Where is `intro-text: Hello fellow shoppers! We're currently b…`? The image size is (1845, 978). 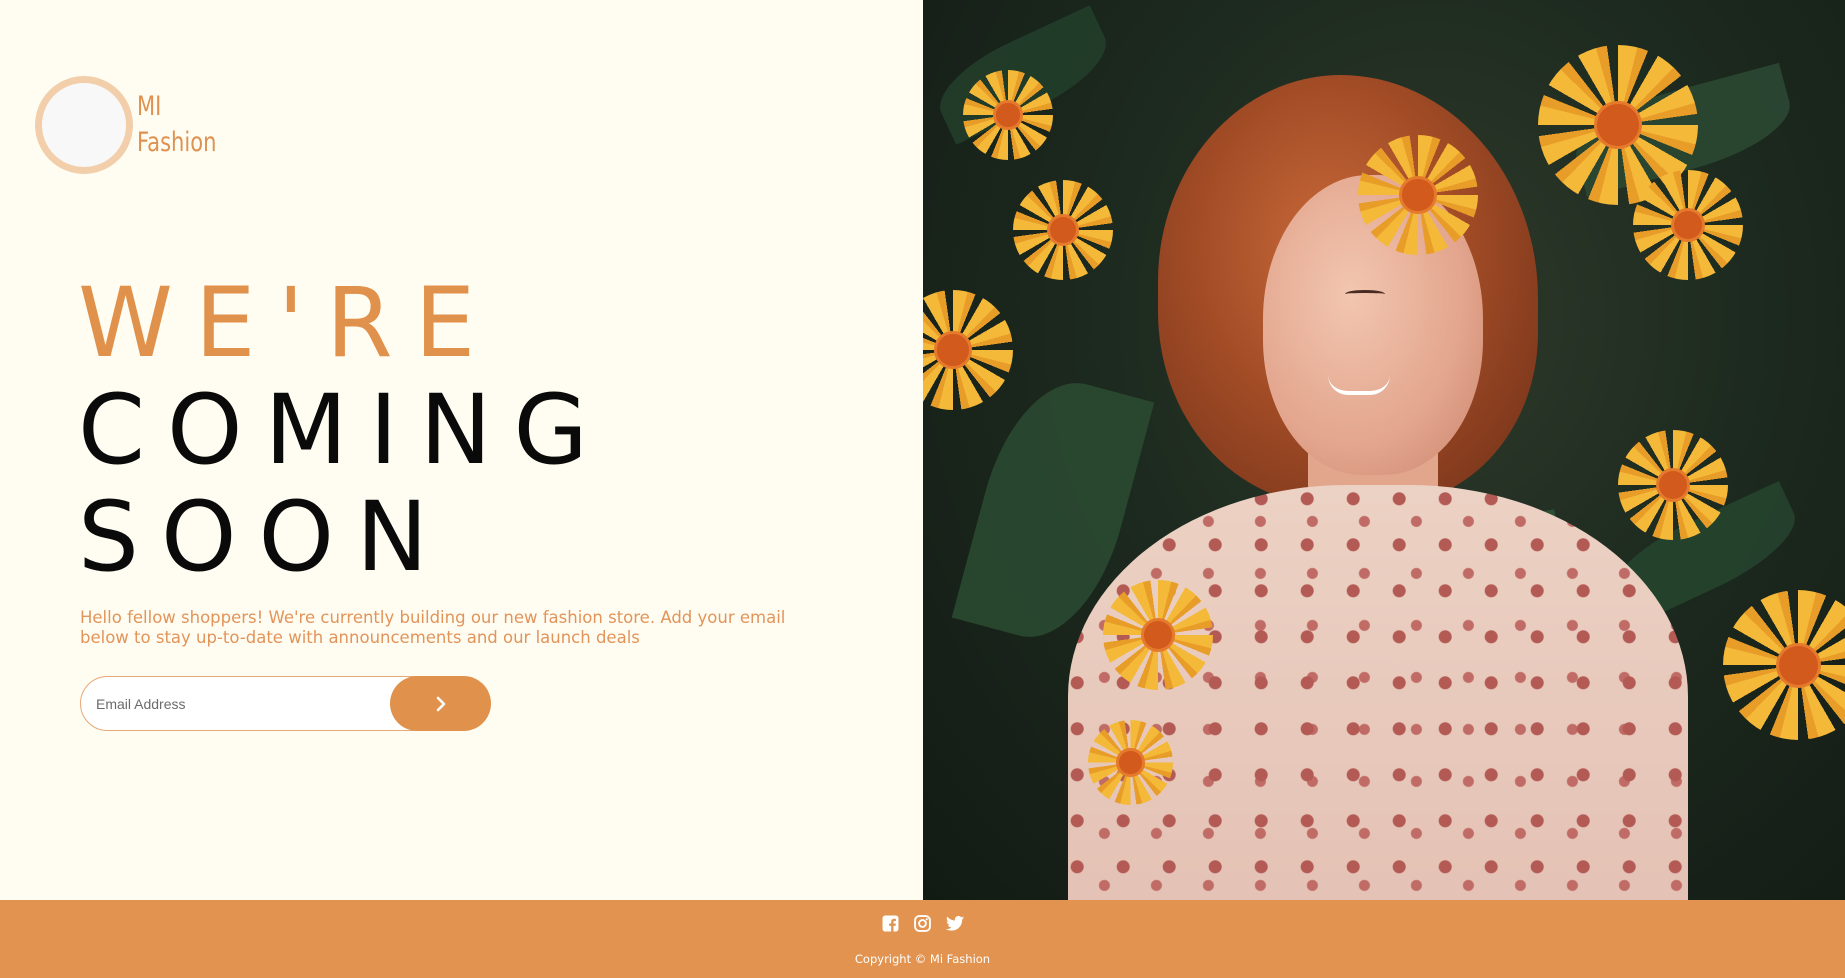 intro-text: Hello fellow shoppers! We're currently b… is located at coordinates (433, 627).